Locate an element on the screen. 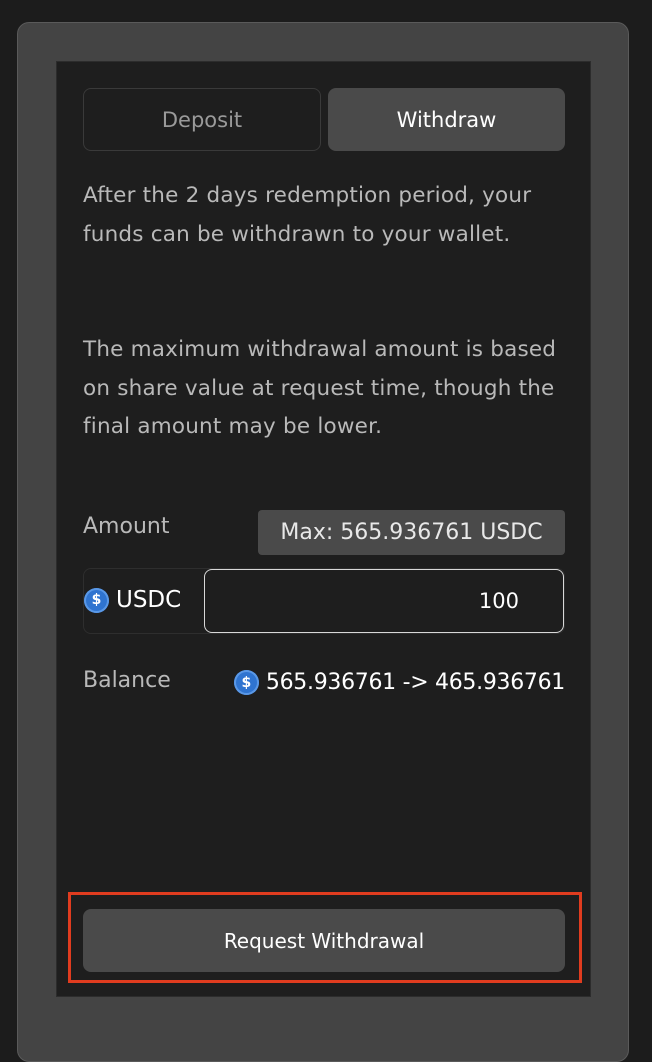  max-amount-button: Max: 565.936761 USDC is located at coordinates (411, 532).